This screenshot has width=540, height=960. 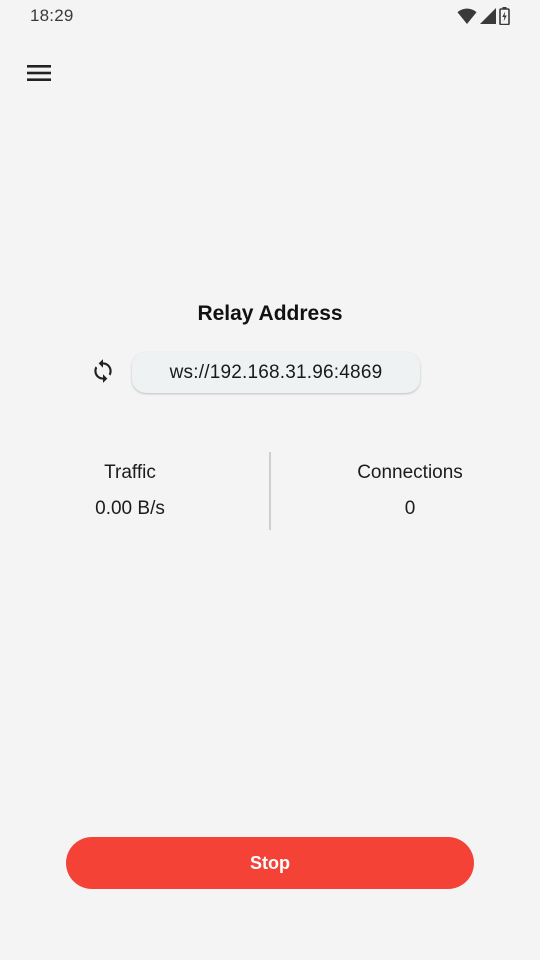 What do you see at coordinates (410, 508) in the screenshot?
I see `connections-value: 0` at bounding box center [410, 508].